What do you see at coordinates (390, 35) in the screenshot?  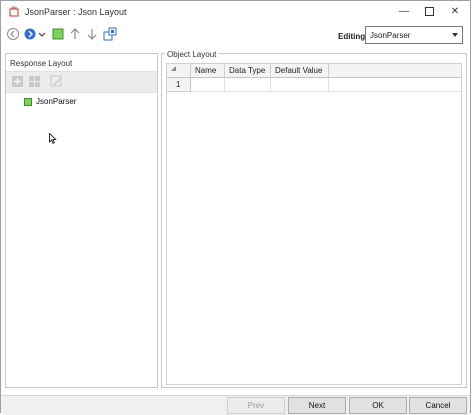 I see `editing-select-value: JsonParser` at bounding box center [390, 35].